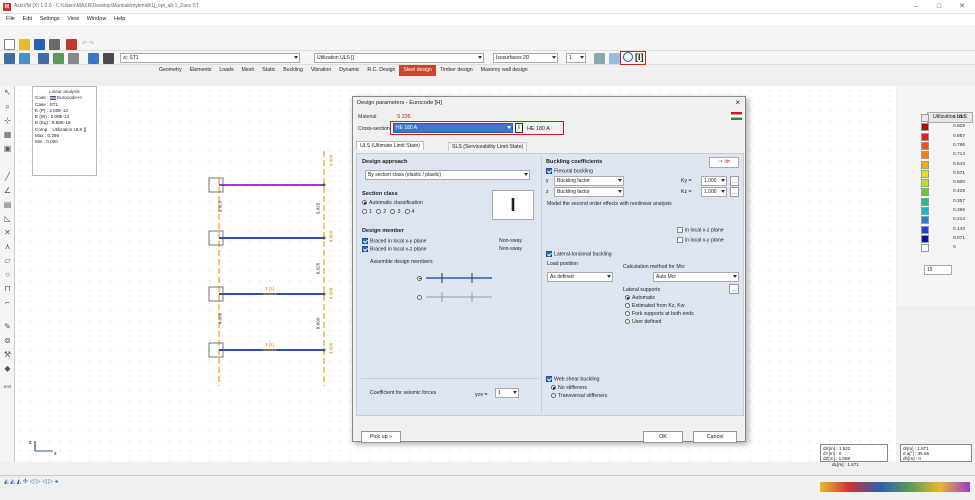  Describe the element at coordinates (7, 232) in the screenshot. I see `cross-icon: ✕` at that location.